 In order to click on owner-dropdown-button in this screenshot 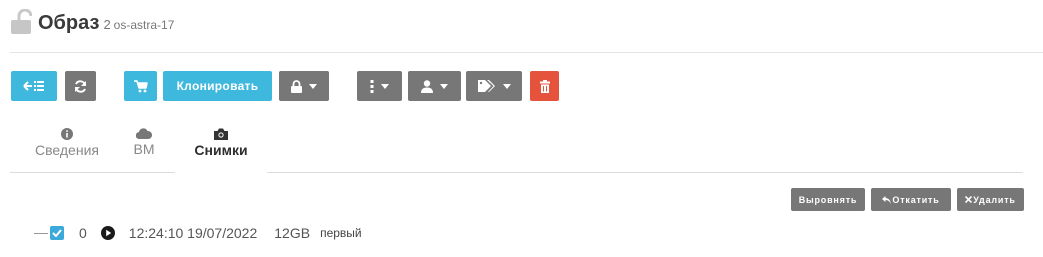, I will do `click(434, 86)`.